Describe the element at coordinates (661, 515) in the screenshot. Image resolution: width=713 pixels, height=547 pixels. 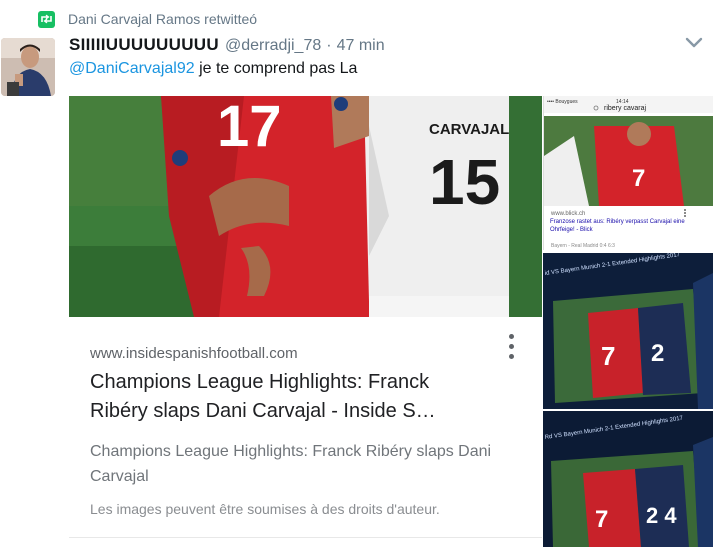
I see `thumb3-number-right: 2 4` at that location.